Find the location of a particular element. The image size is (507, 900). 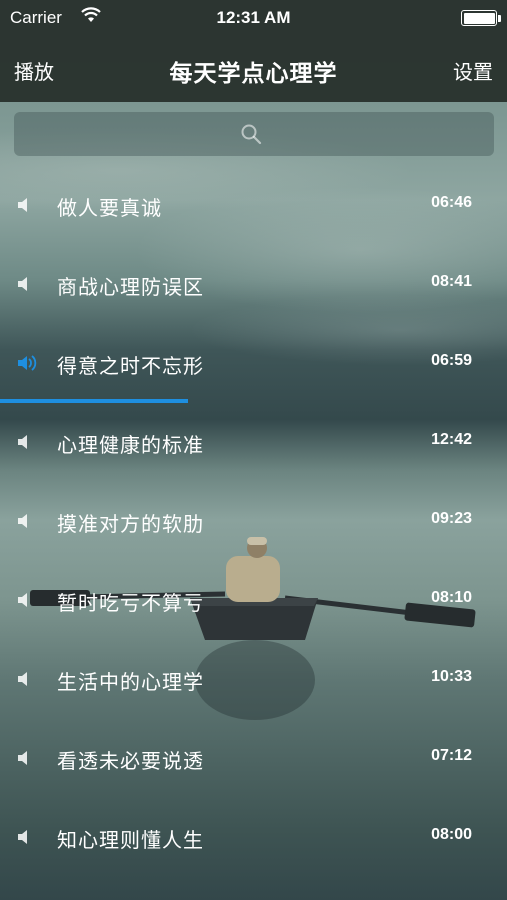

track-title: 摸准对方的软肋 is located at coordinates (130, 524).